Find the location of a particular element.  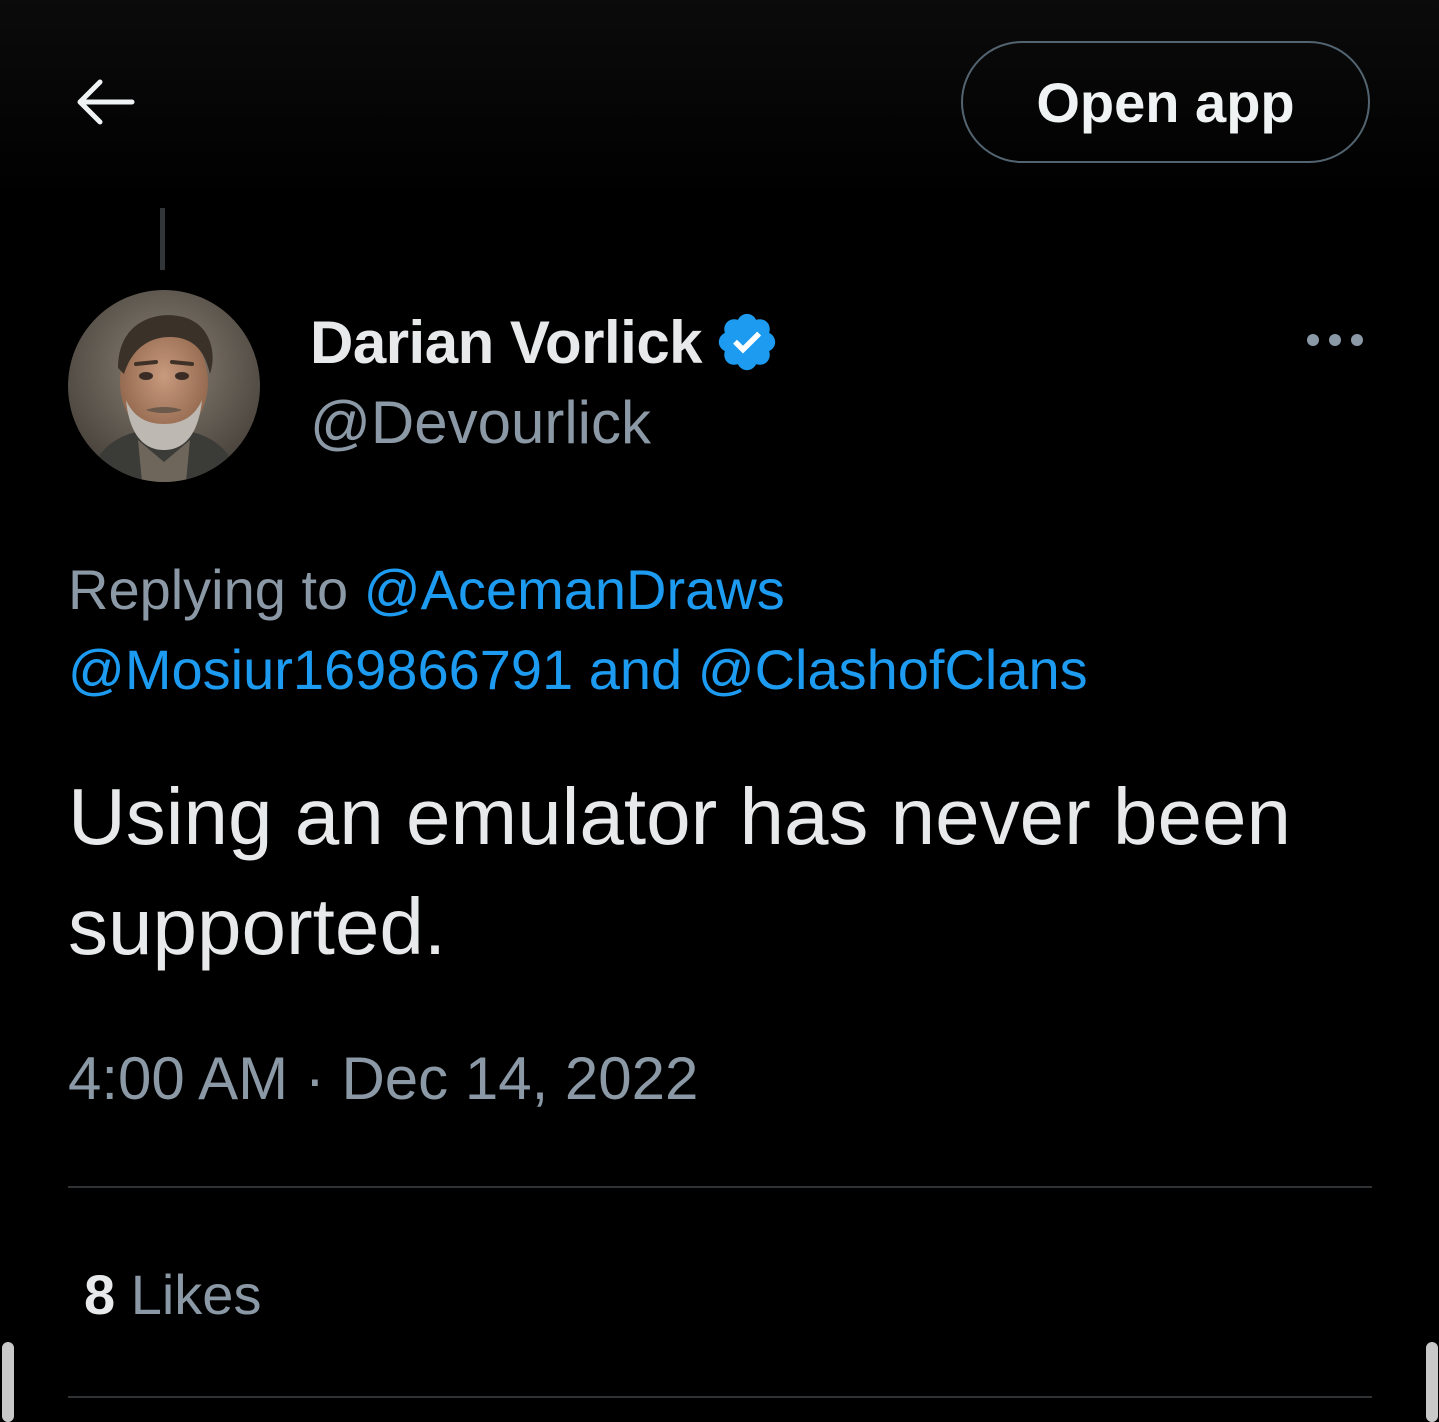

open-app-button: Open app is located at coordinates (1165, 102).